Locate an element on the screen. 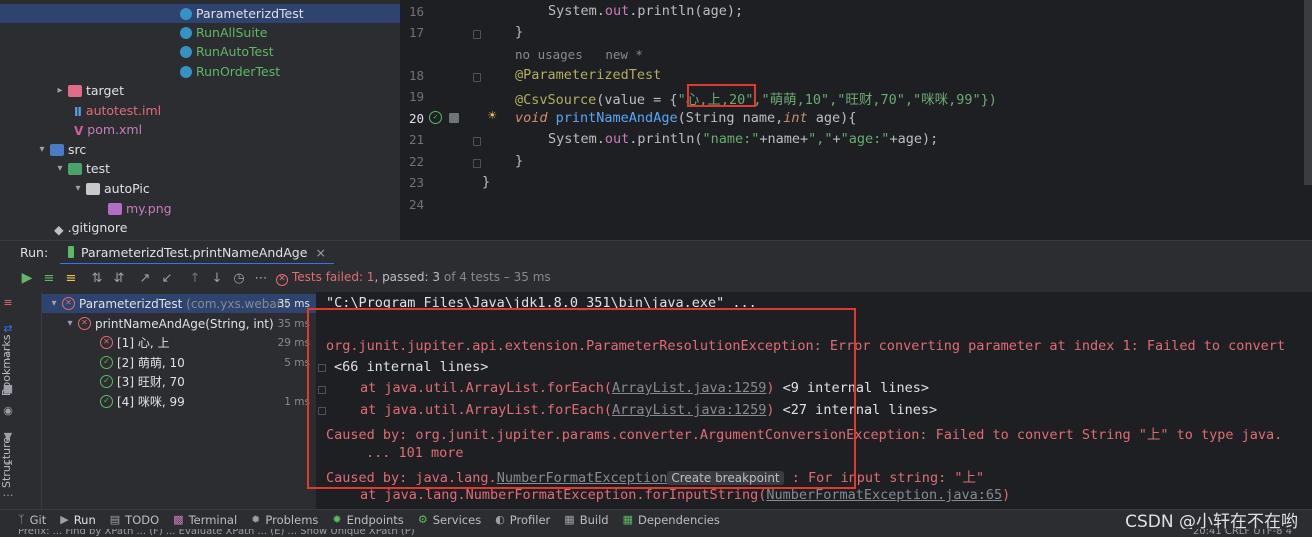 Image resolution: width=1312 pixels, height=537 pixels. camera-icon: ◉ is located at coordinates (8, 410).